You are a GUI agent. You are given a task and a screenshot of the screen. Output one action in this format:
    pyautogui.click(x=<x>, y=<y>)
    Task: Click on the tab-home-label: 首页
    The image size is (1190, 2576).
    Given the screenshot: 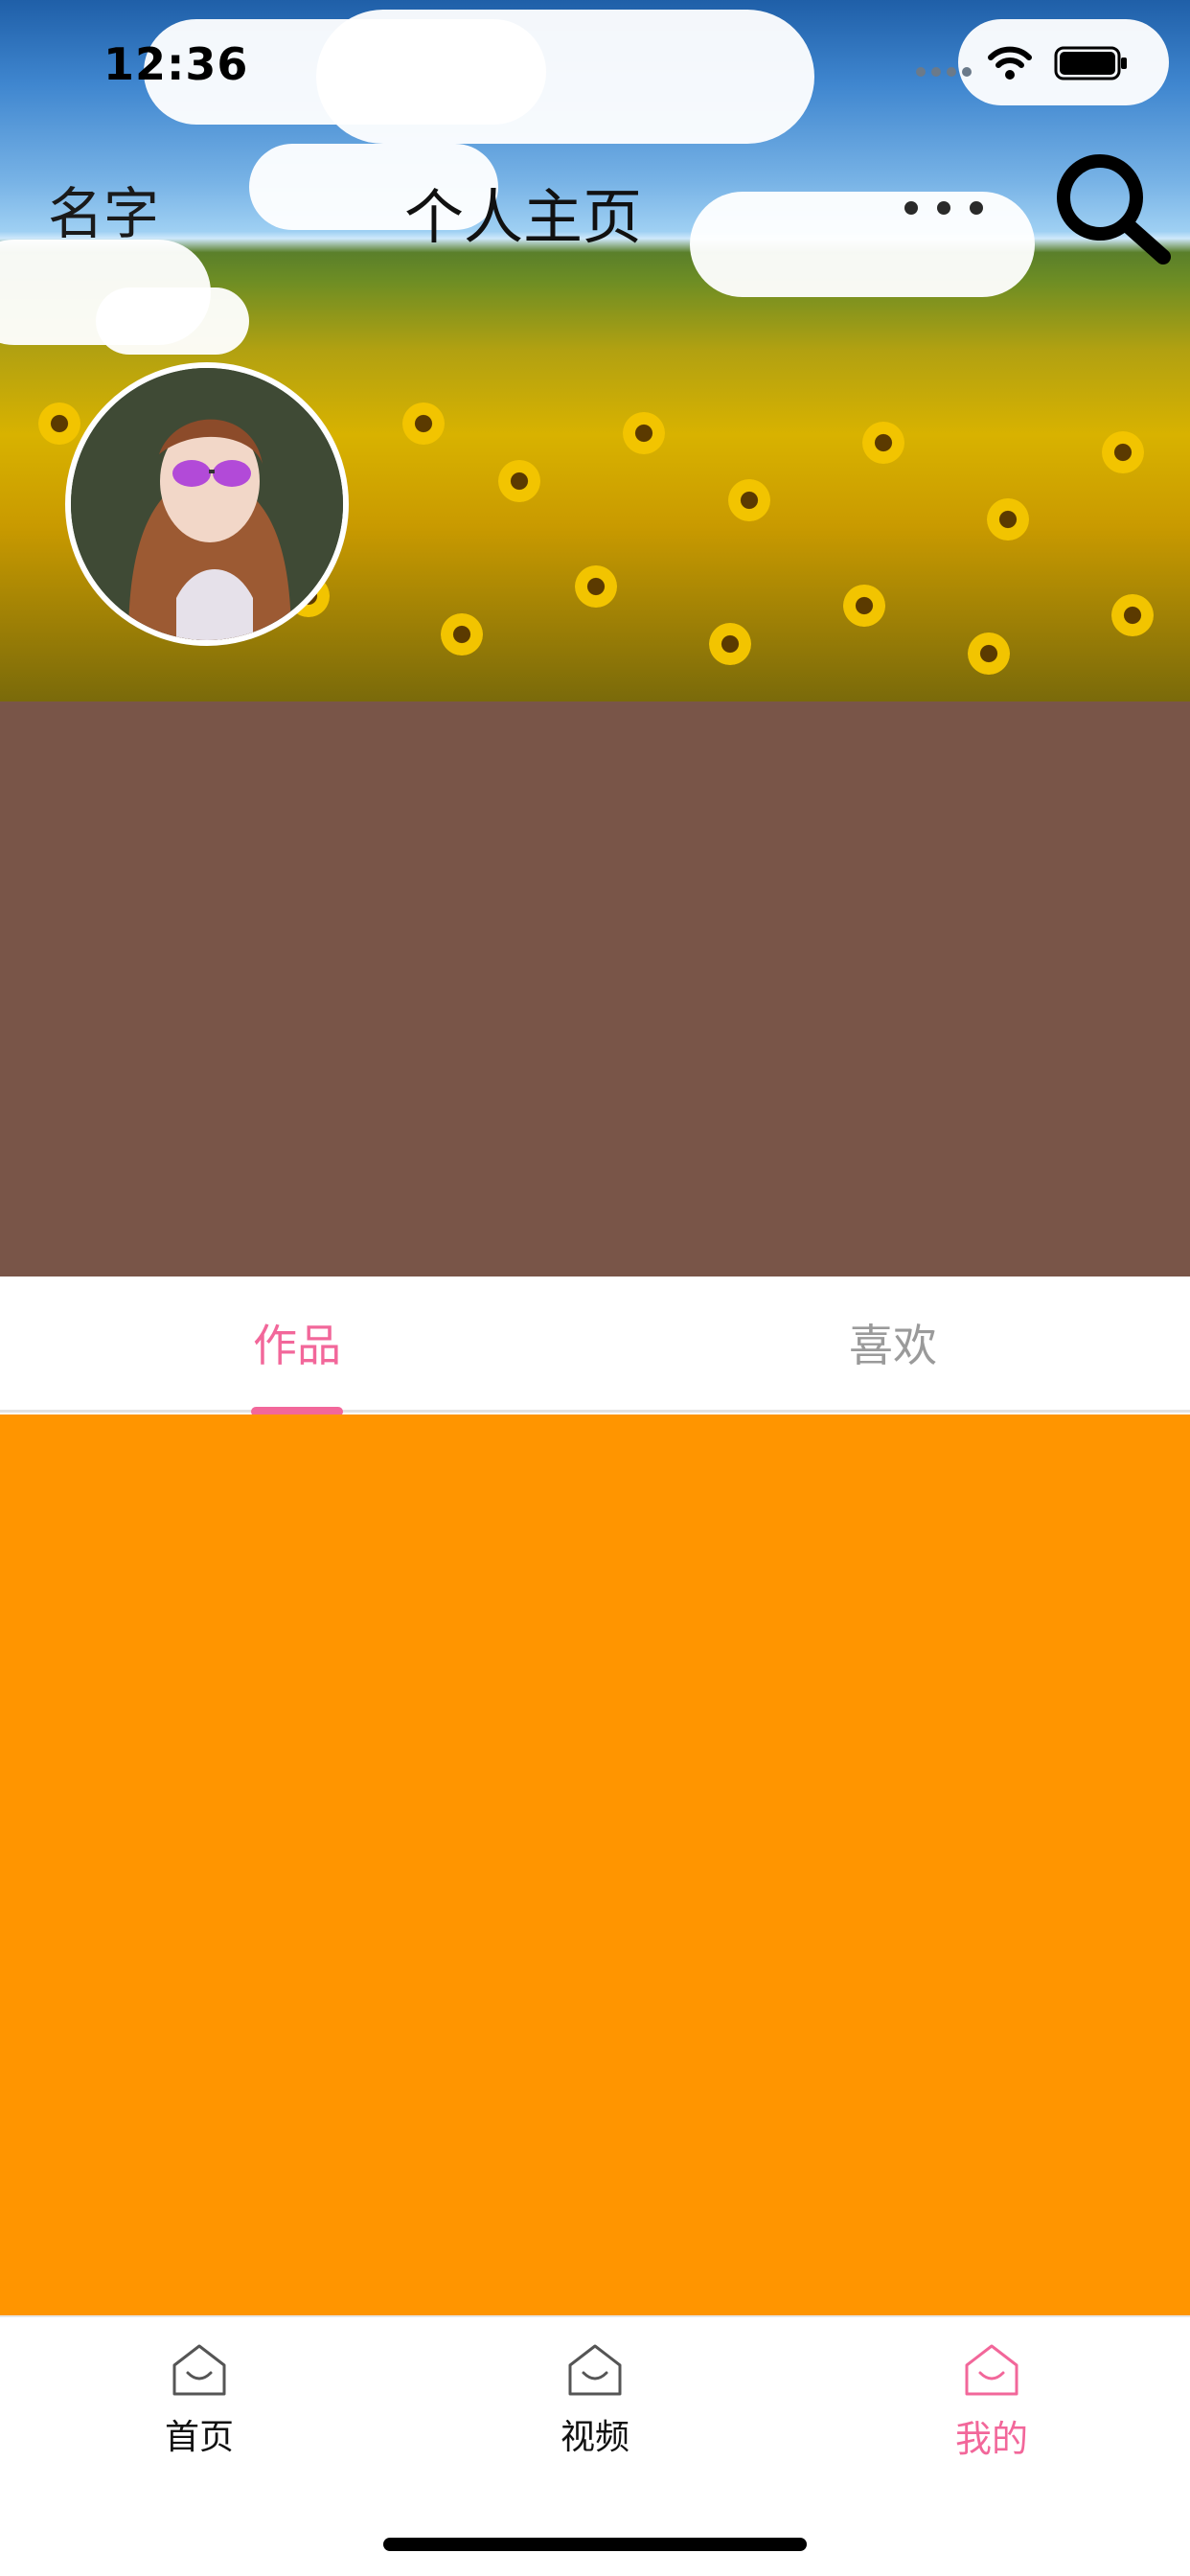 What is the action you would take?
    pyautogui.click(x=199, y=2437)
    